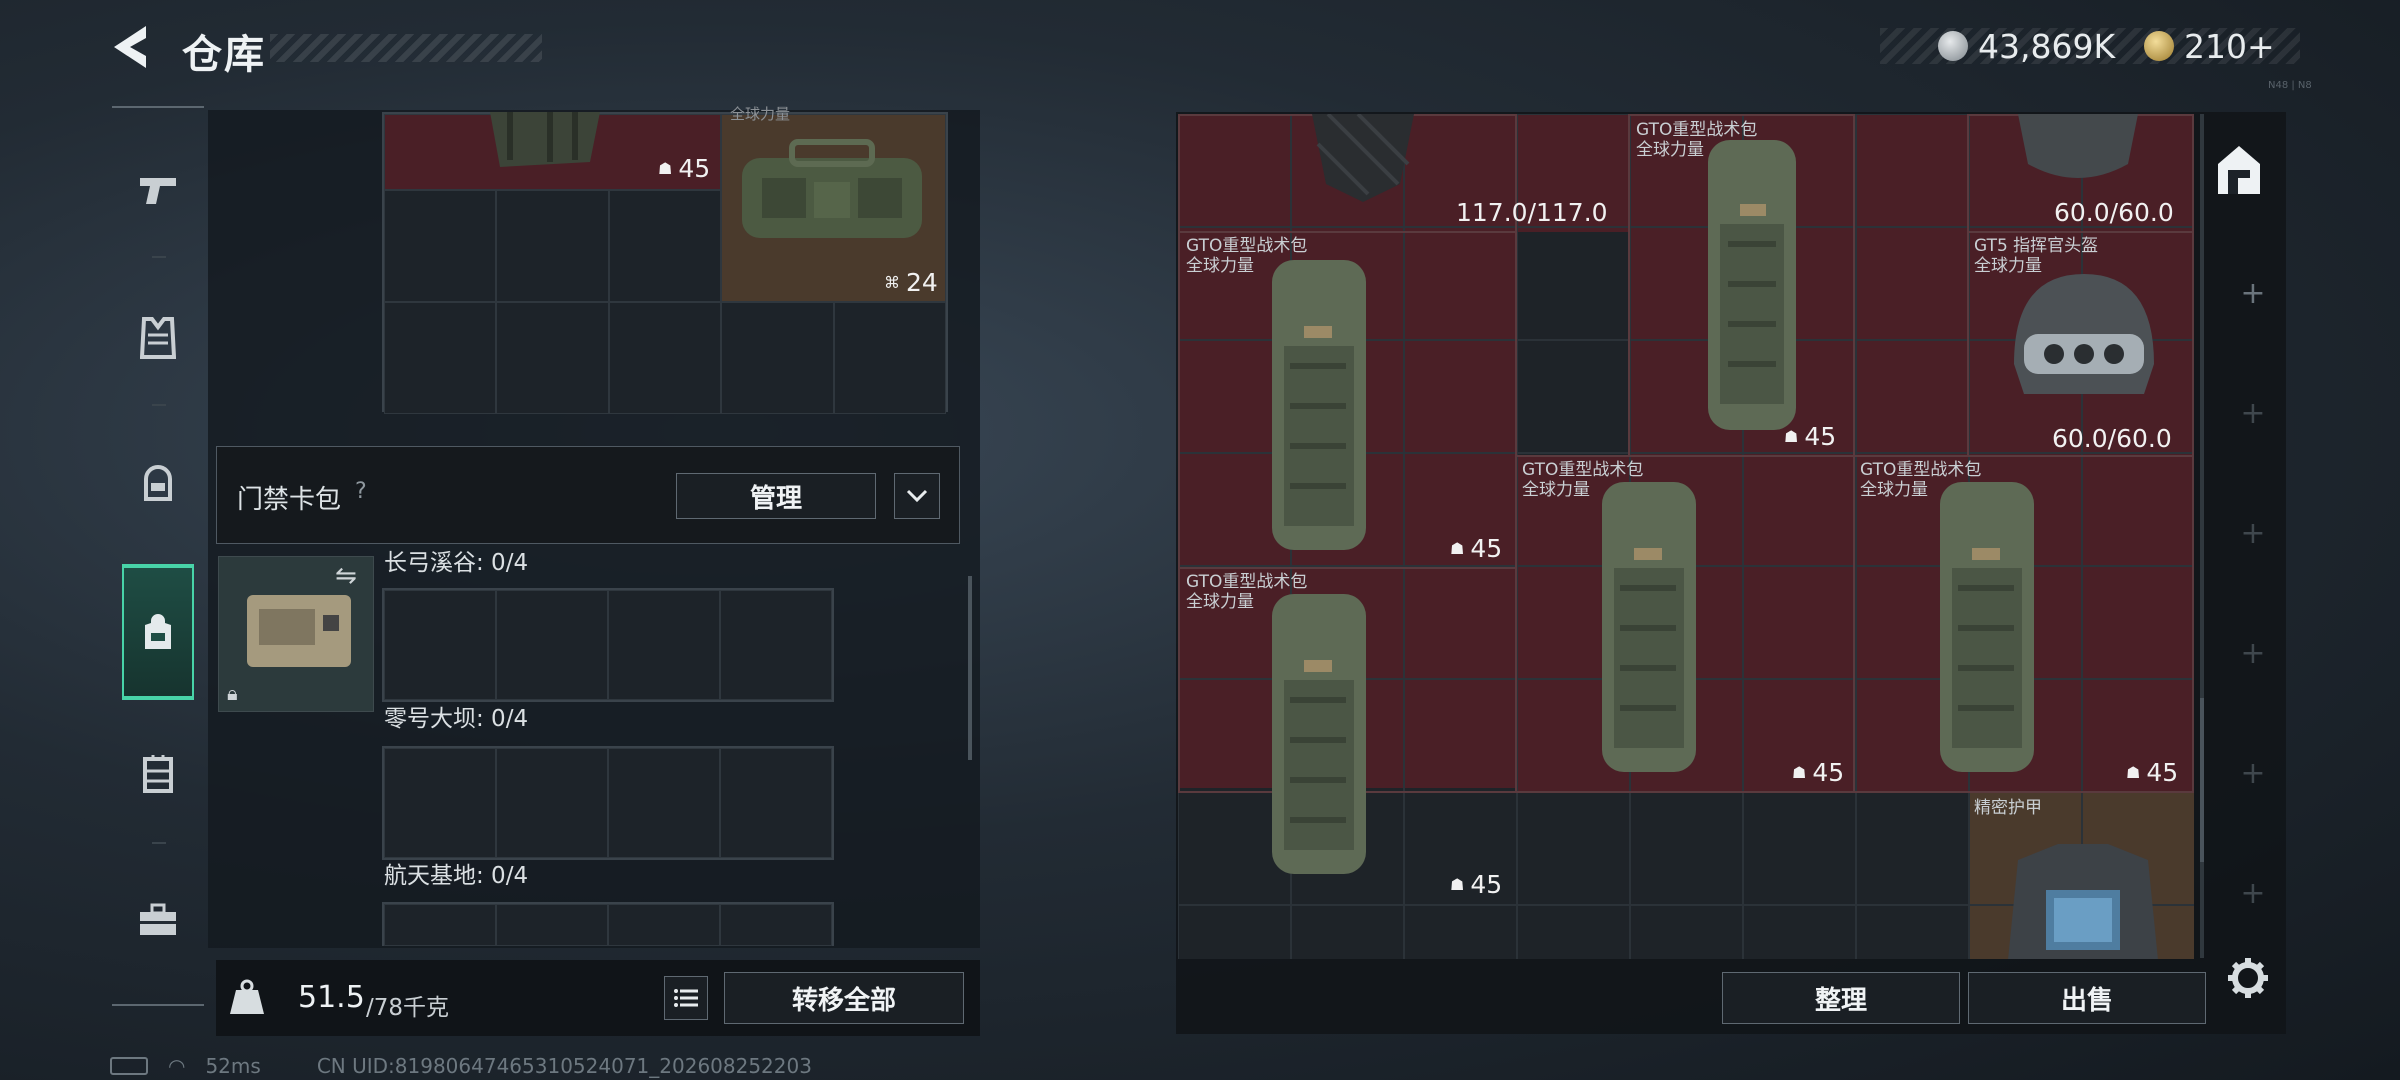 Image resolution: width=2400 pixels, height=1080 pixels. I want to click on transfer-all-button: 转移全部, so click(844, 998).